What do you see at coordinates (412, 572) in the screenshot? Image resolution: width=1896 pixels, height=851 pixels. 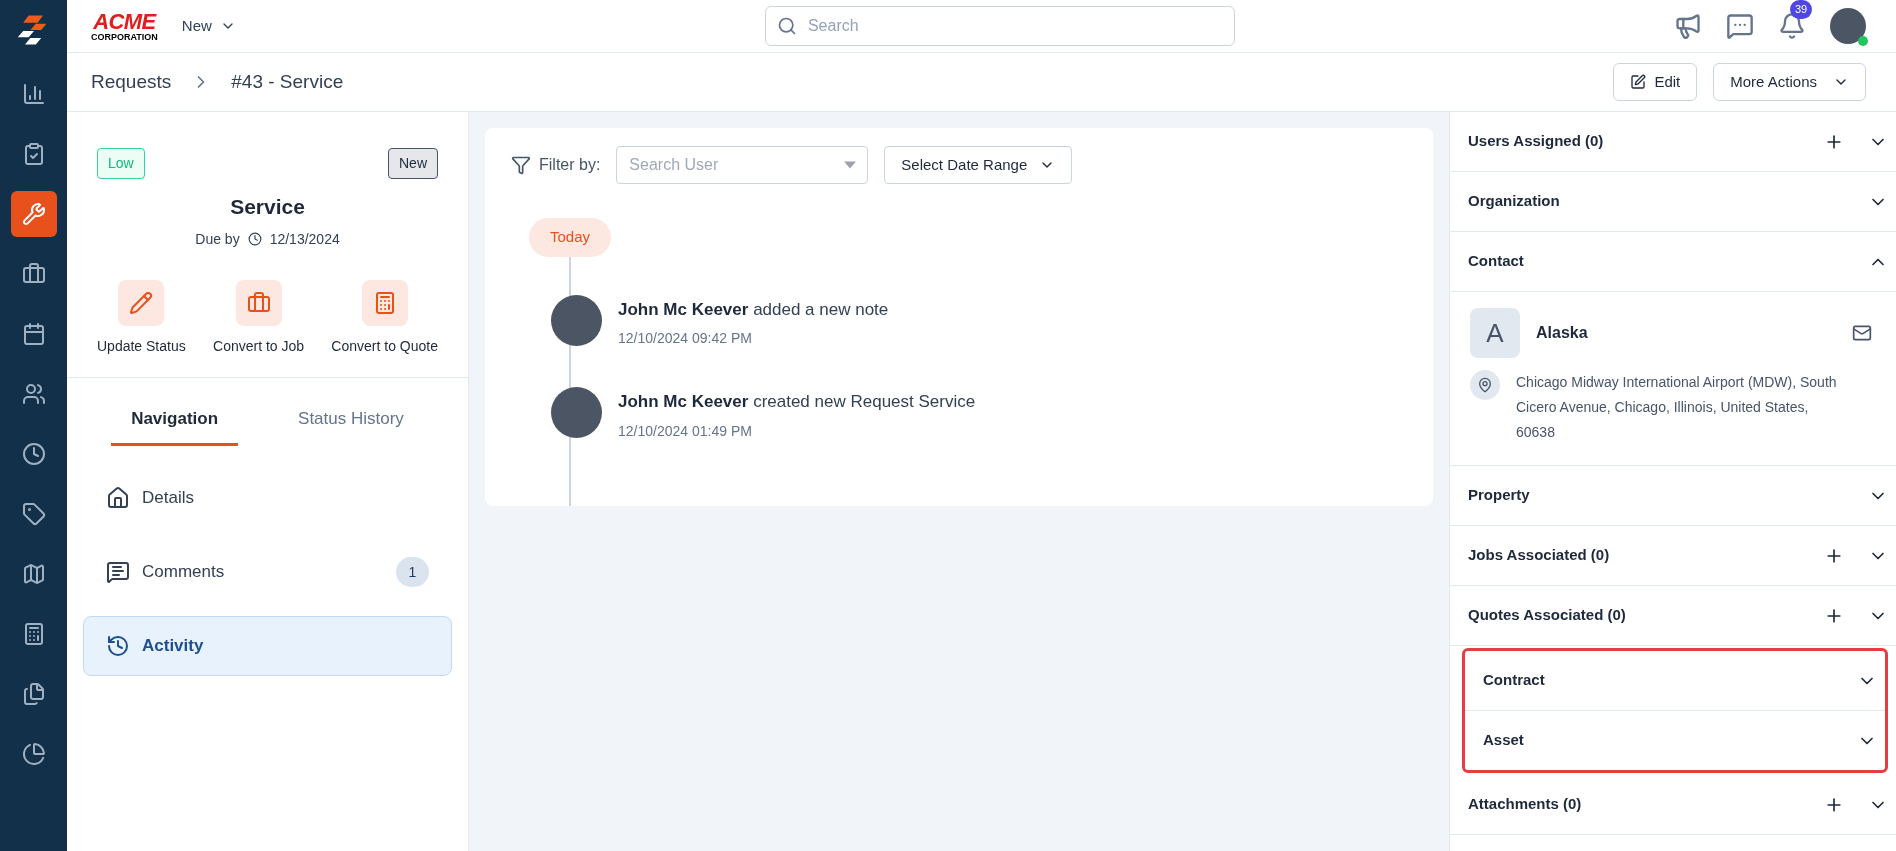 I see `comment-count: 1` at bounding box center [412, 572].